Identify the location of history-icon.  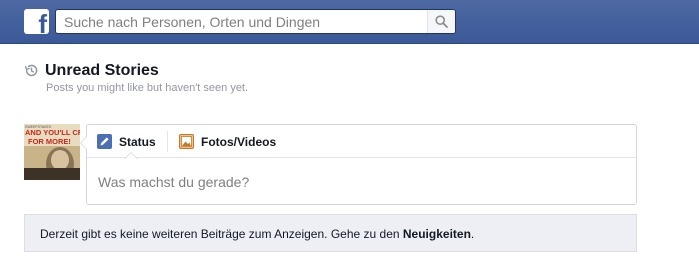
(31, 70).